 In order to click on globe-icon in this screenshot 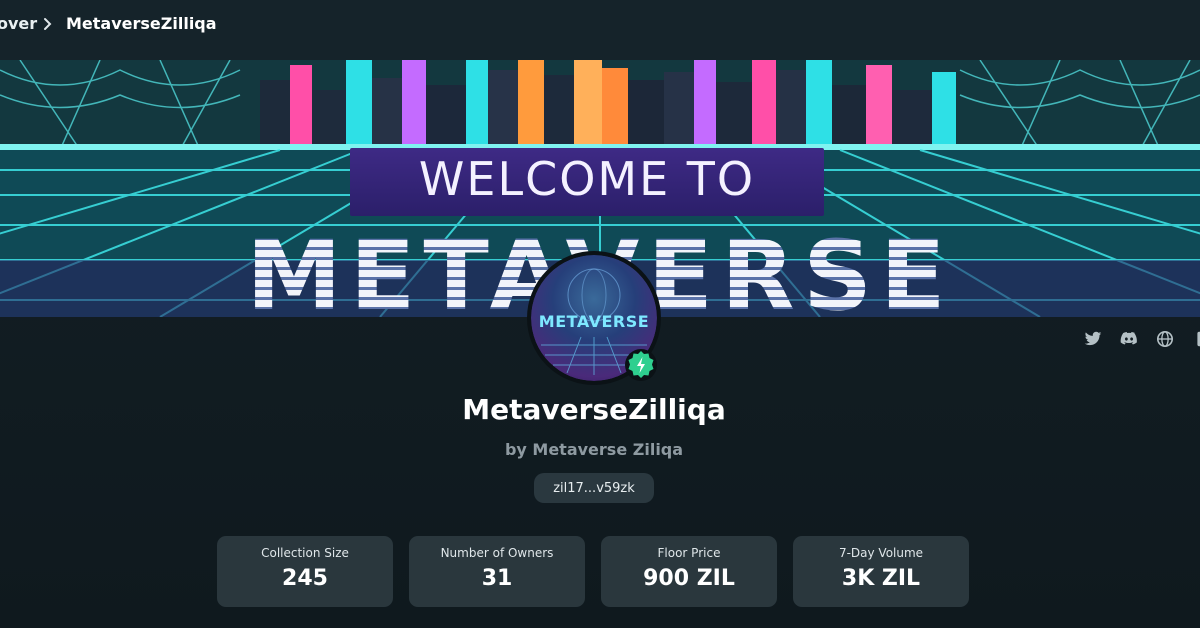, I will do `click(1165, 339)`.